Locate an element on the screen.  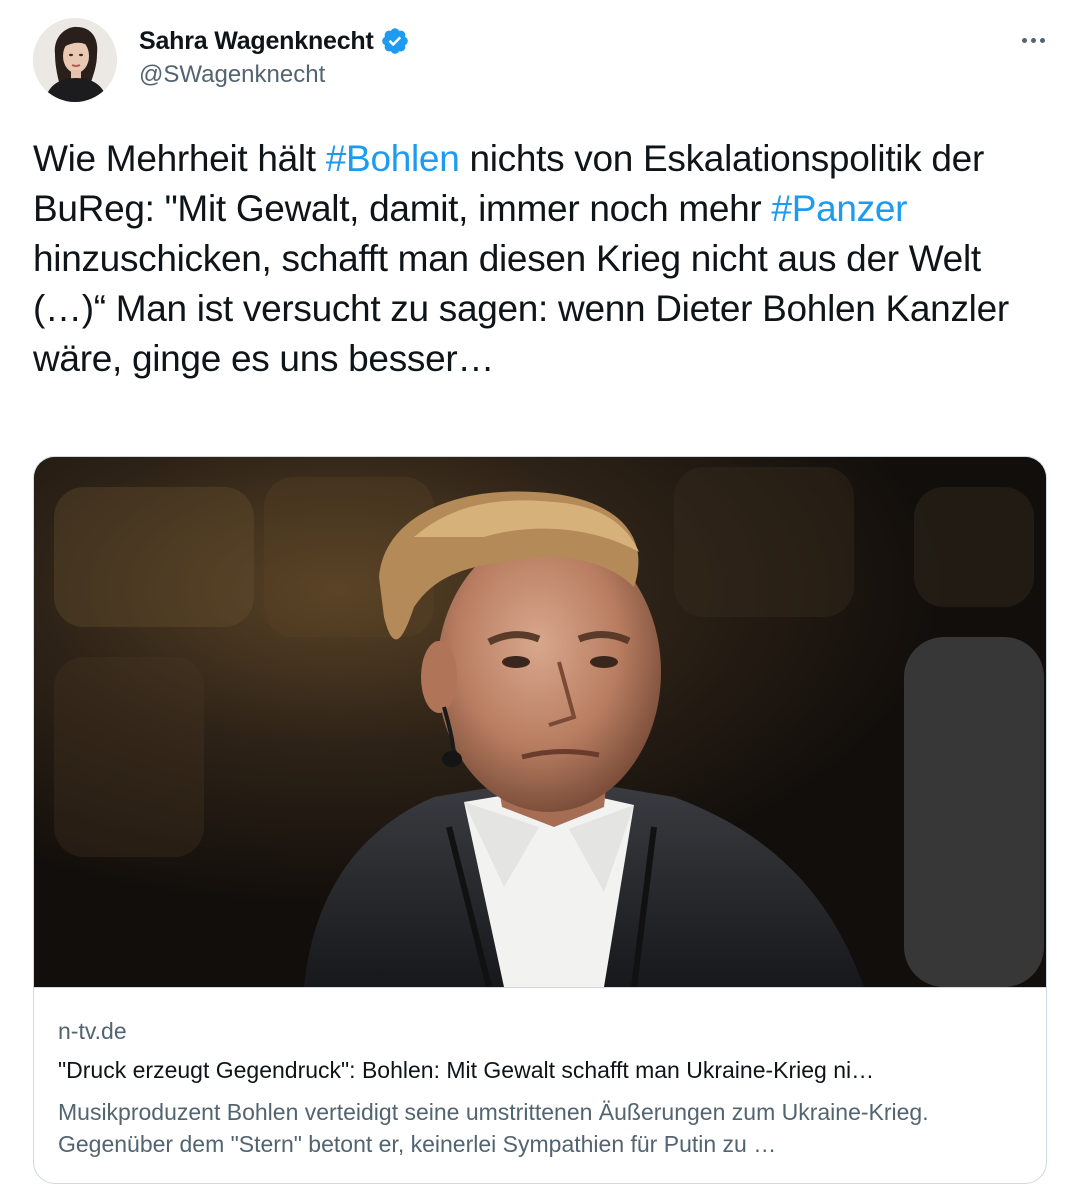
hashtag-link-bohlen: #Bohlen is located at coordinates (393, 158).